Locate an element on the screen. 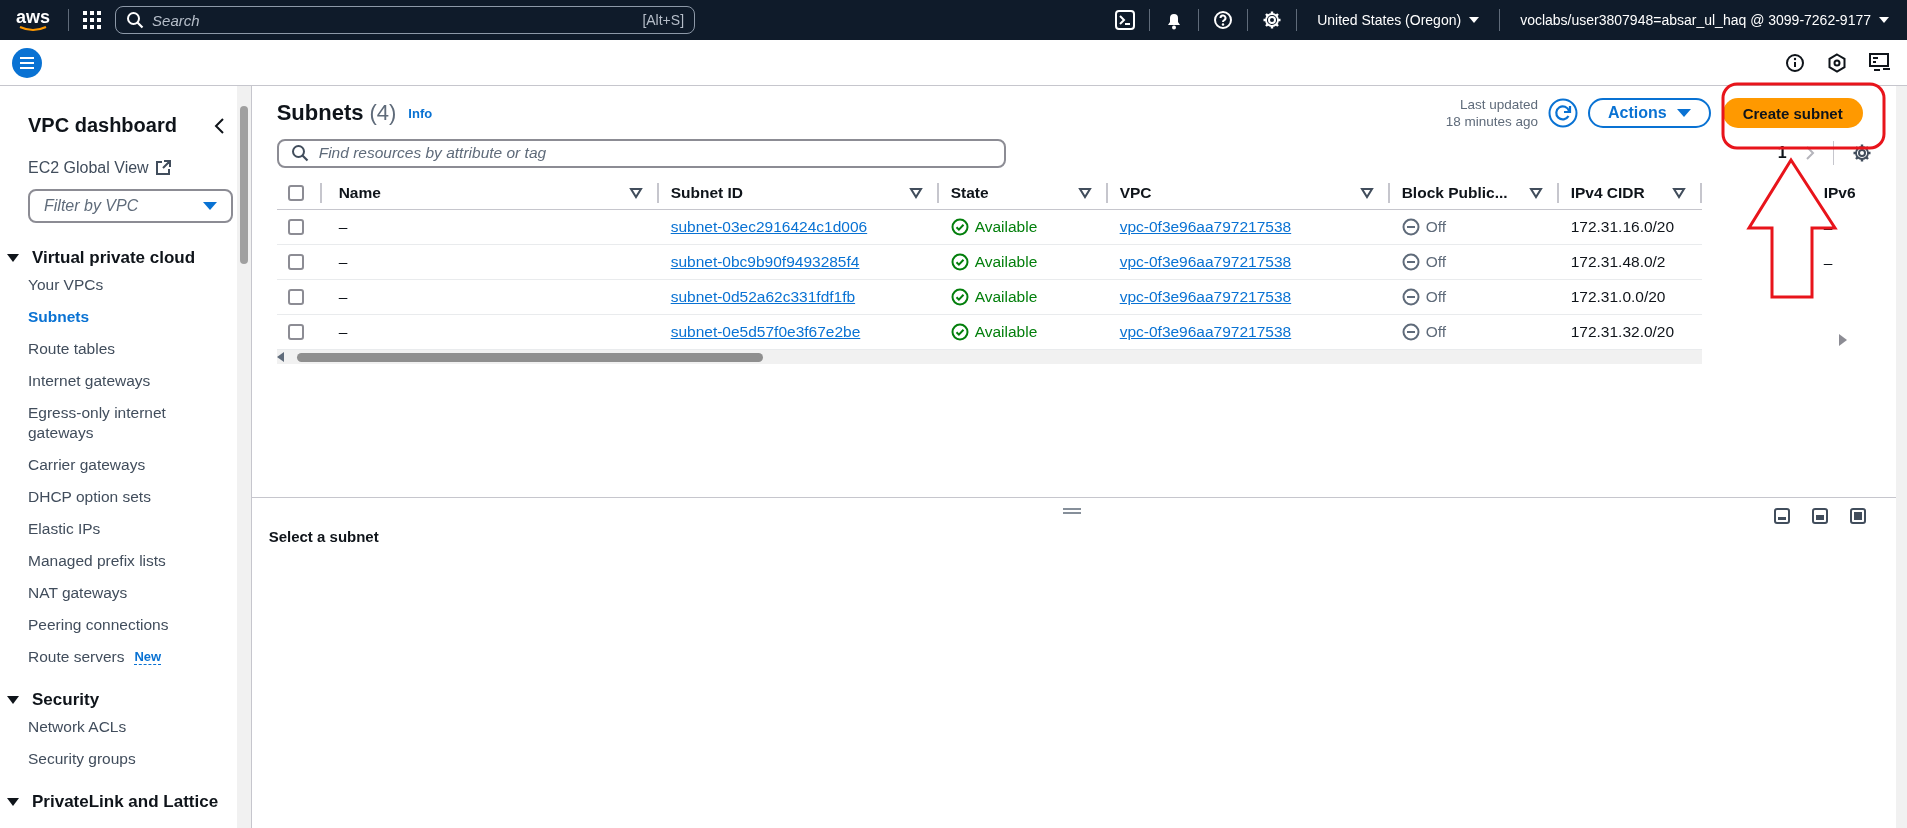 The image size is (1907, 828). actions-button: Actions is located at coordinates (1649, 113).